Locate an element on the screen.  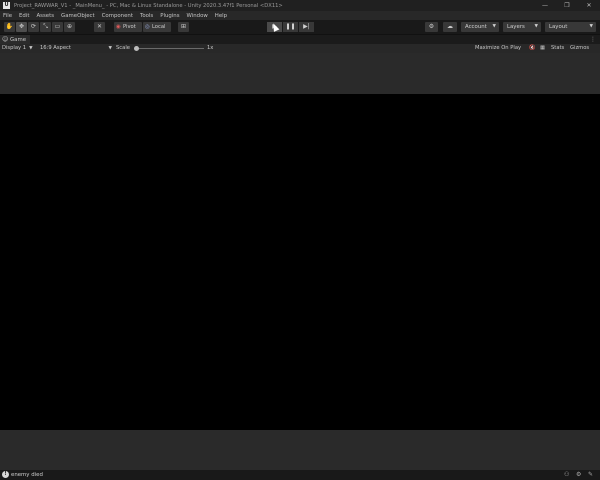
minimize-button: — is located at coordinates (545, 5).